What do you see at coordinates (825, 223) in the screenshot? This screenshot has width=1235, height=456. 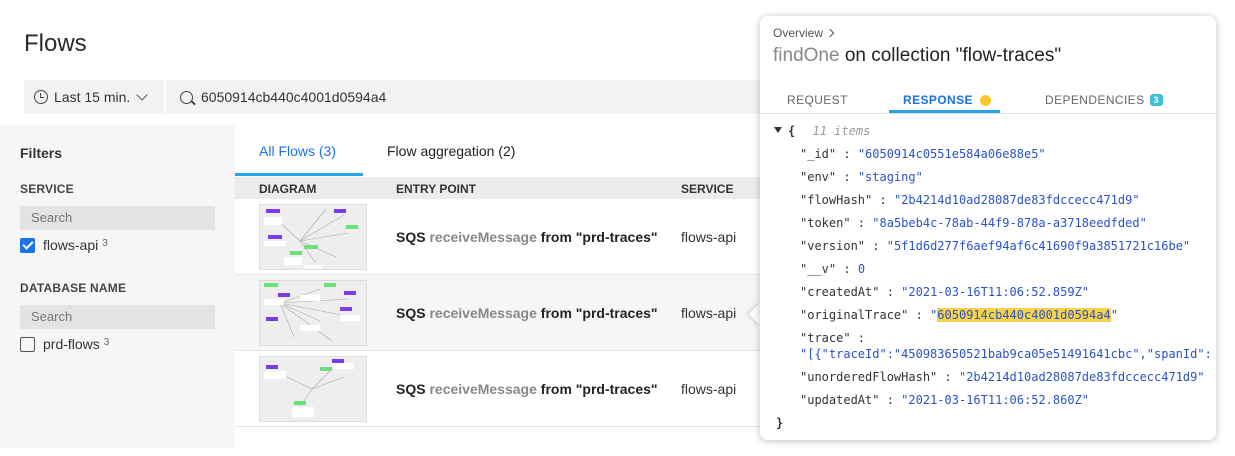 I see `json-key: "token"` at bounding box center [825, 223].